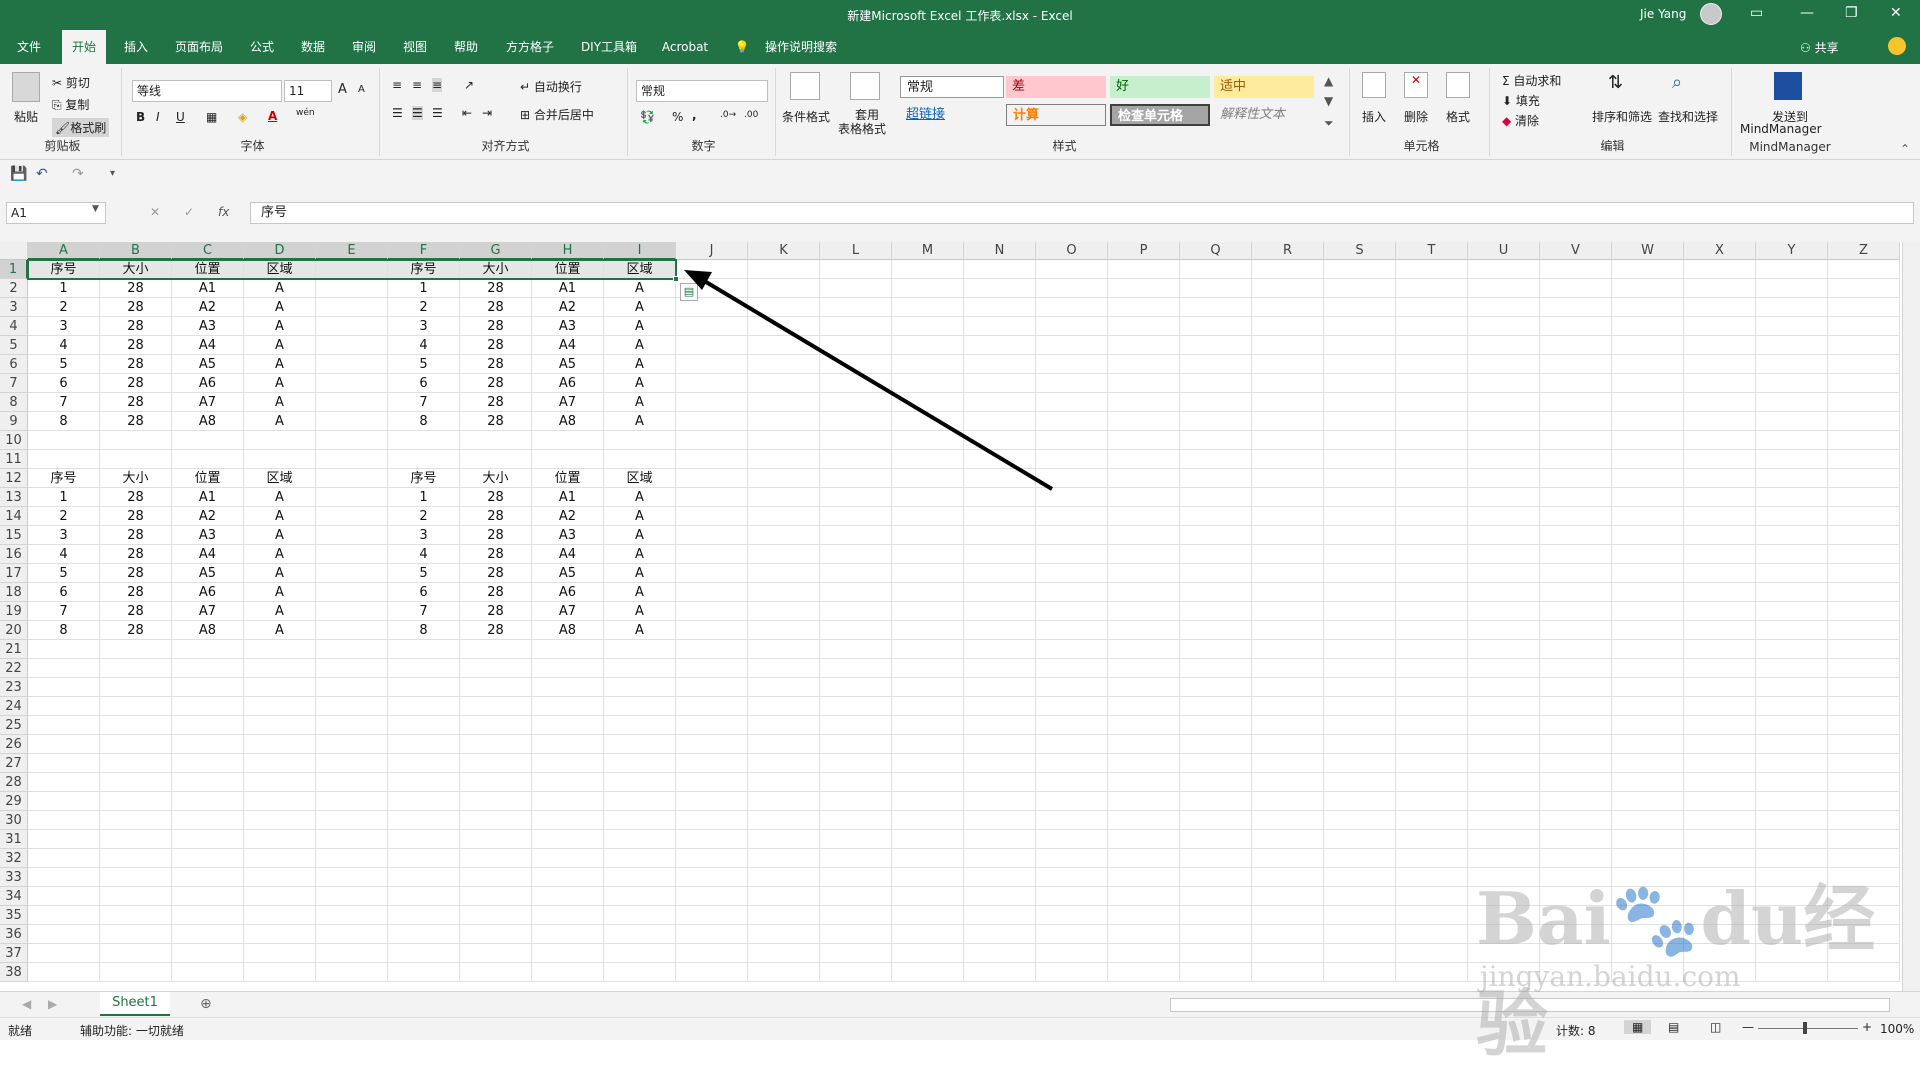  Describe the element at coordinates (1610, 976) in the screenshot. I see `watermark-url: jingyan.baidu.com` at that location.